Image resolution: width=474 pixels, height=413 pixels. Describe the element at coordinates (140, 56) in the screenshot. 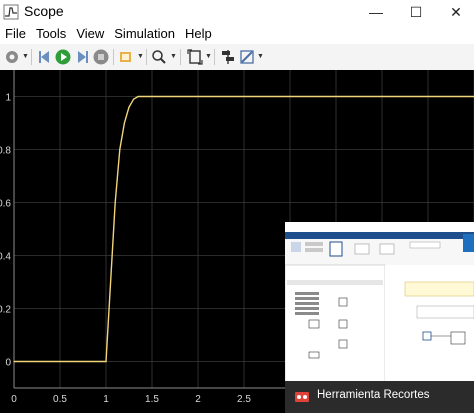

I see `highlight-dropdown-icon: ▼` at that location.